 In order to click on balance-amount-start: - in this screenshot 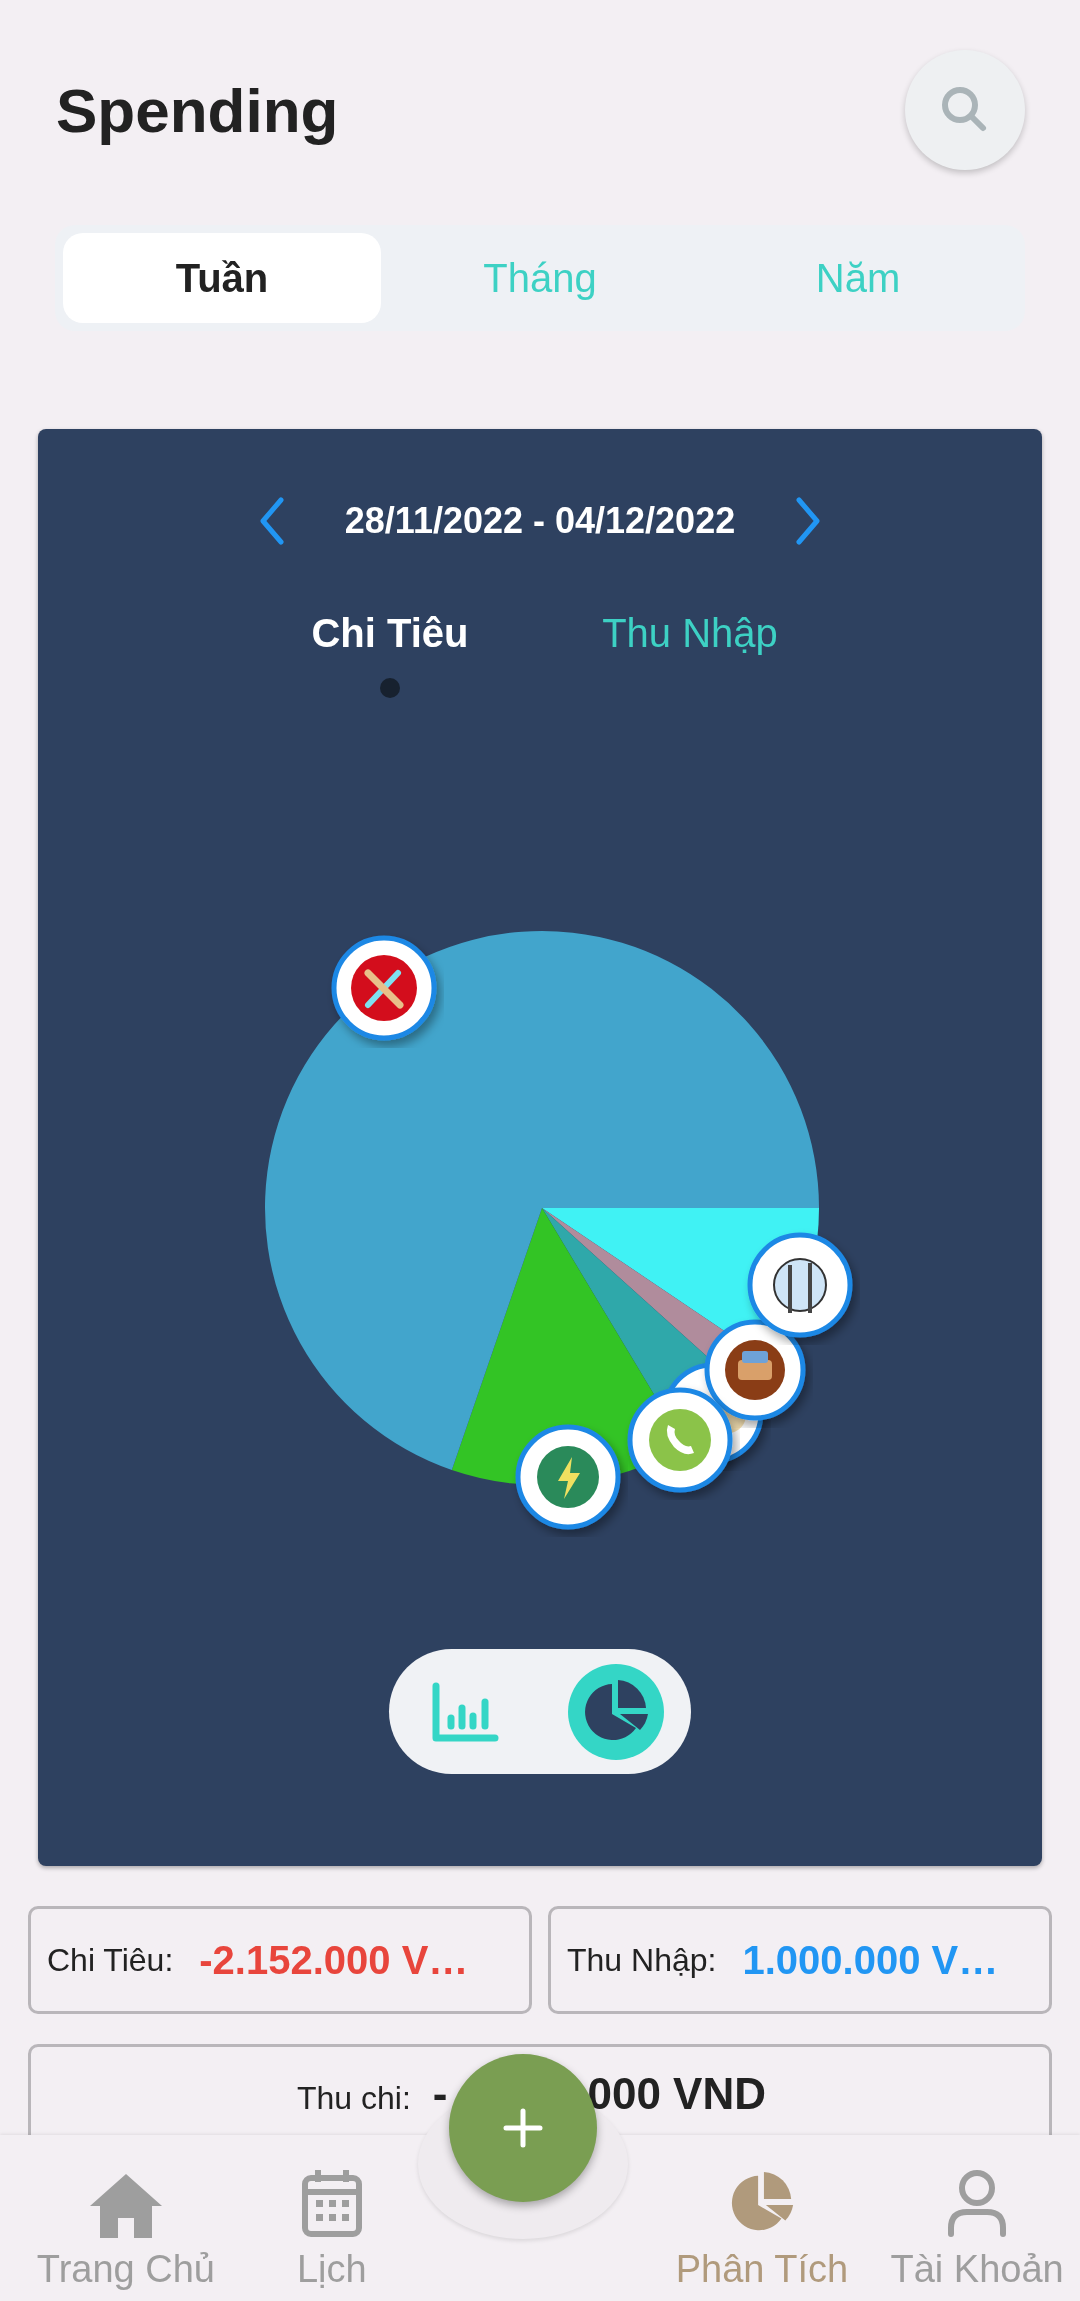, I will do `click(440, 2094)`.